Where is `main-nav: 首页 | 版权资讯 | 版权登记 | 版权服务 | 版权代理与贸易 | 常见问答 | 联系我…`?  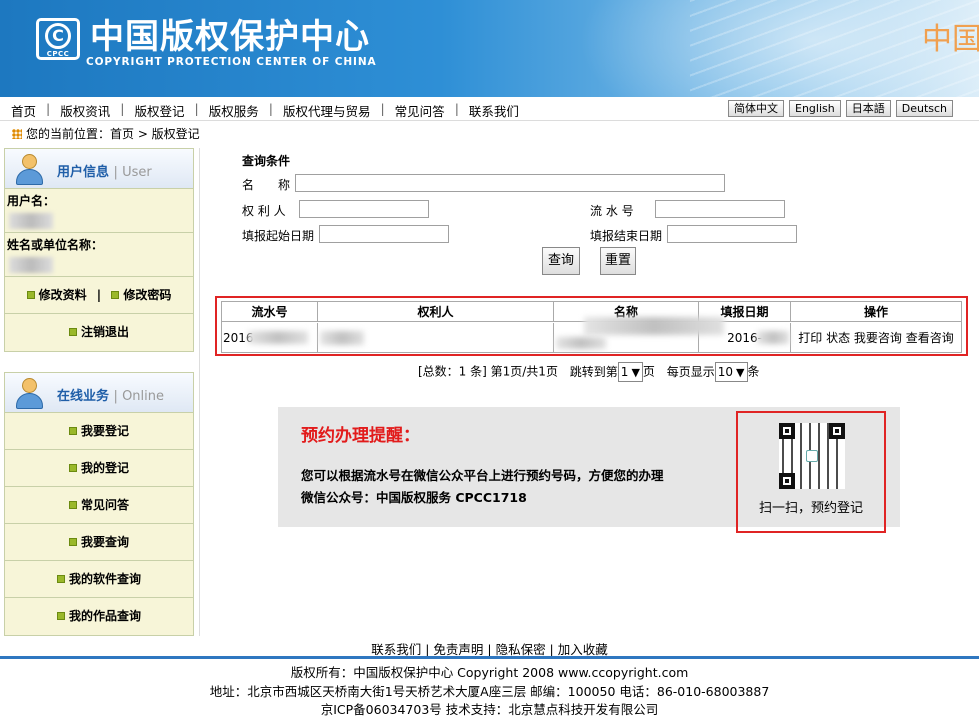
main-nav: 首页 | 版权资讯 | 版权登记 | 版权服务 | 版权代理与贸易 | 常见问答 | 联系我… is located at coordinates (489, 109).